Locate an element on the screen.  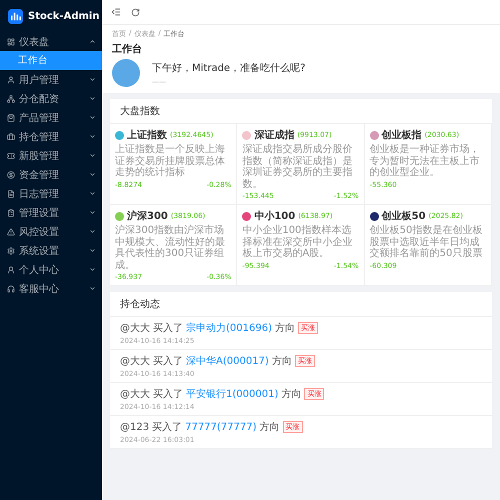
index-description: 创业板50指数是在创业板股票中选取近半年日均成交额排名靠前的50只股票 is located at coordinates (427, 242).